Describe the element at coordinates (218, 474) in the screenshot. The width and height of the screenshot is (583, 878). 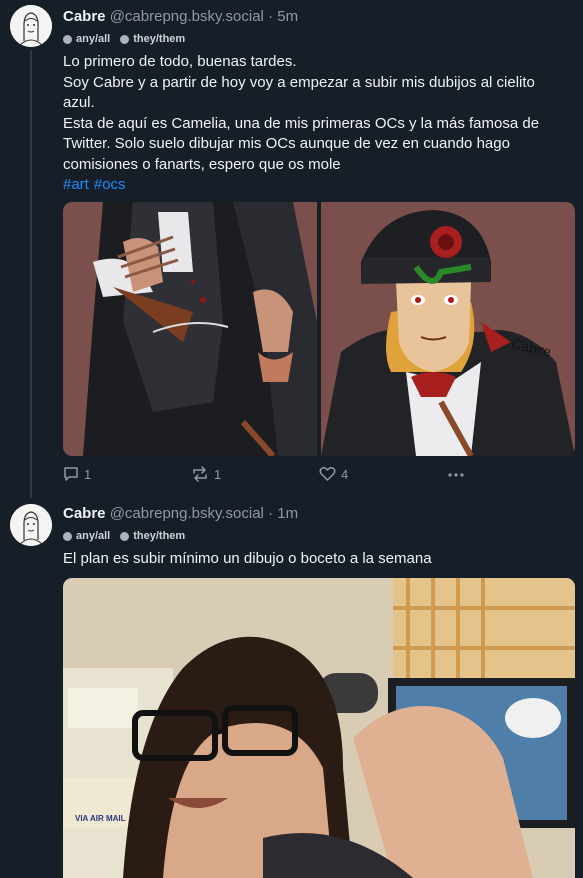
I see `repost-count: 1` at that location.